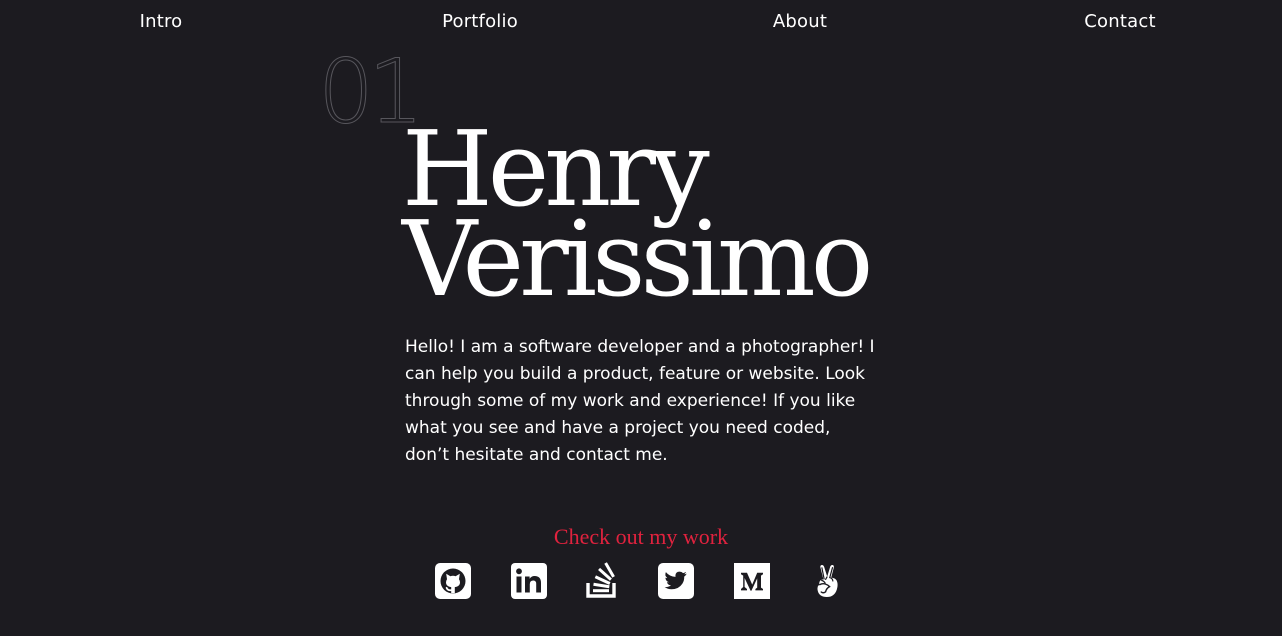 This screenshot has height=636, width=1282. I want to click on angellist-icon, so click(827, 580).